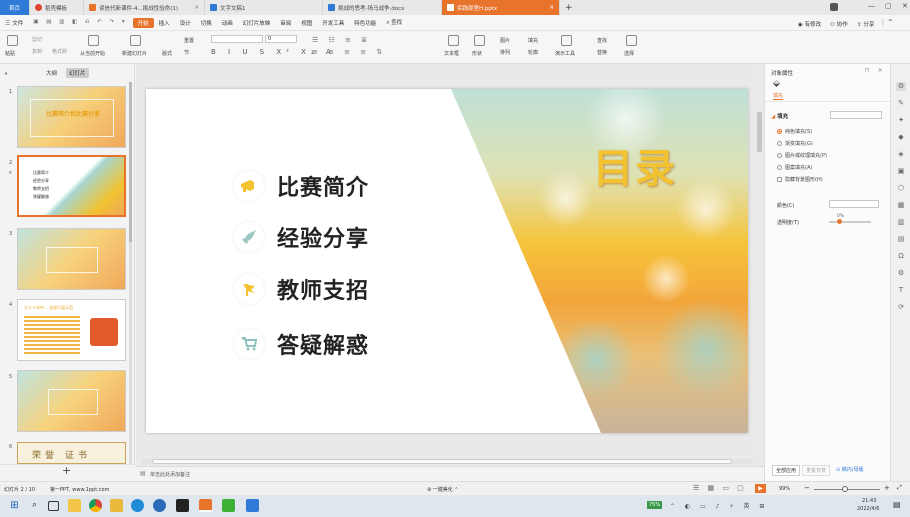 This screenshot has height=517, width=910. Describe the element at coordinates (301, 289) in the screenshot. I see `toc-item-3: 教师支招` at that location.